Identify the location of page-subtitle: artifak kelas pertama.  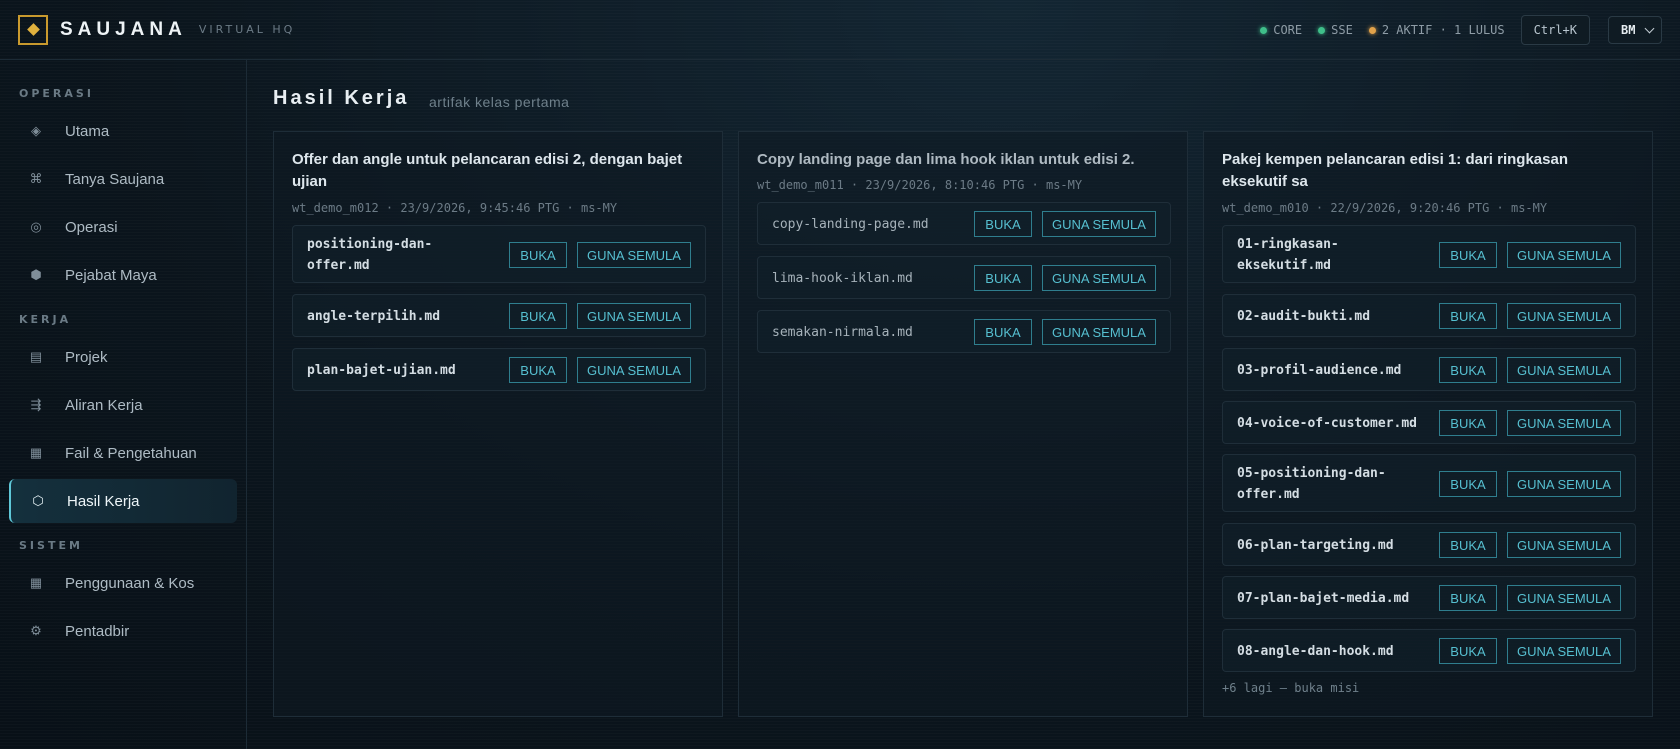
(499, 102).